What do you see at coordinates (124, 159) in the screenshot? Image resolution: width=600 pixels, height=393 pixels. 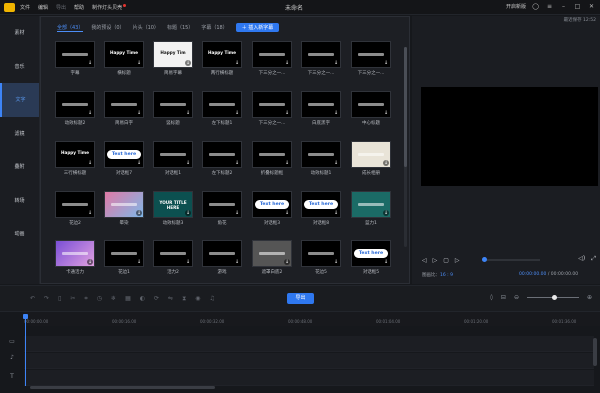 I see `template-tile: Text here ↓ 对话框7` at bounding box center [124, 159].